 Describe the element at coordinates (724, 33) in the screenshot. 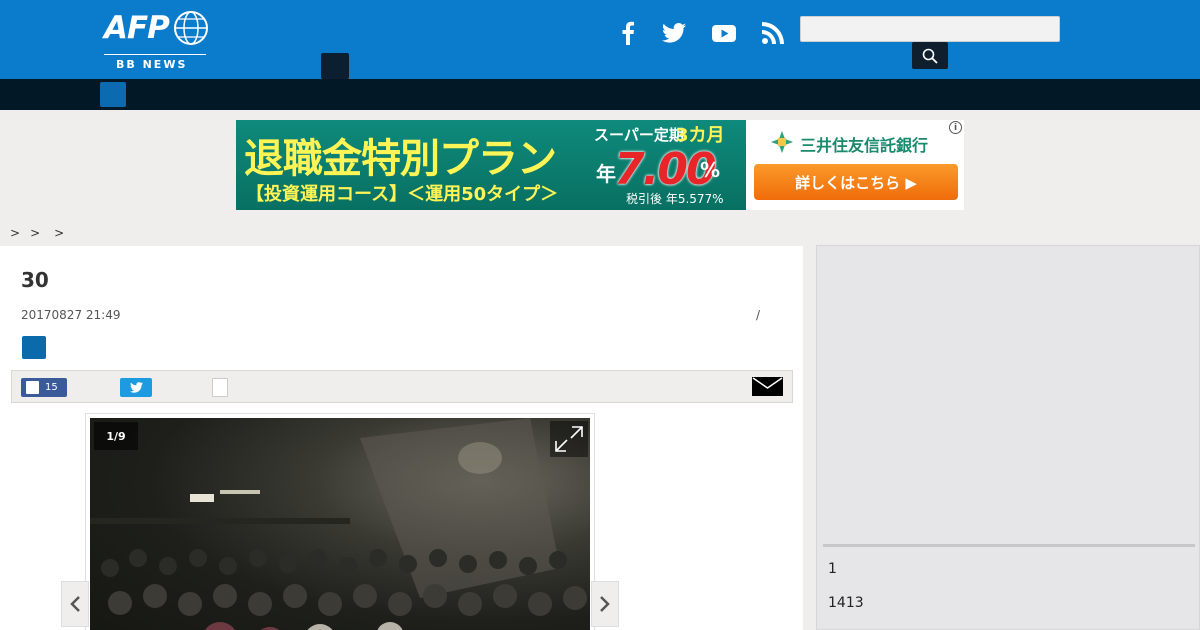

I see `youtube-icon` at that location.